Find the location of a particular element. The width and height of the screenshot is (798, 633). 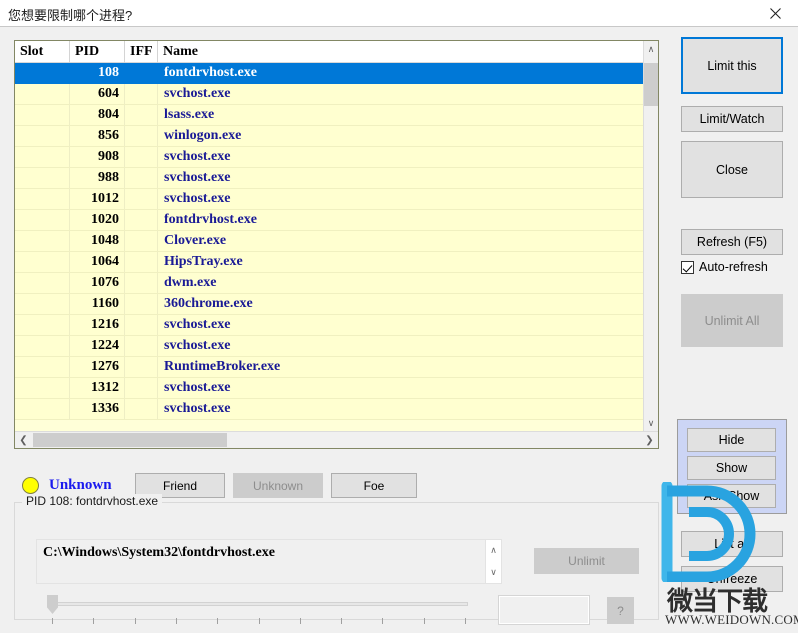

show-button: Show is located at coordinates (731, 468).